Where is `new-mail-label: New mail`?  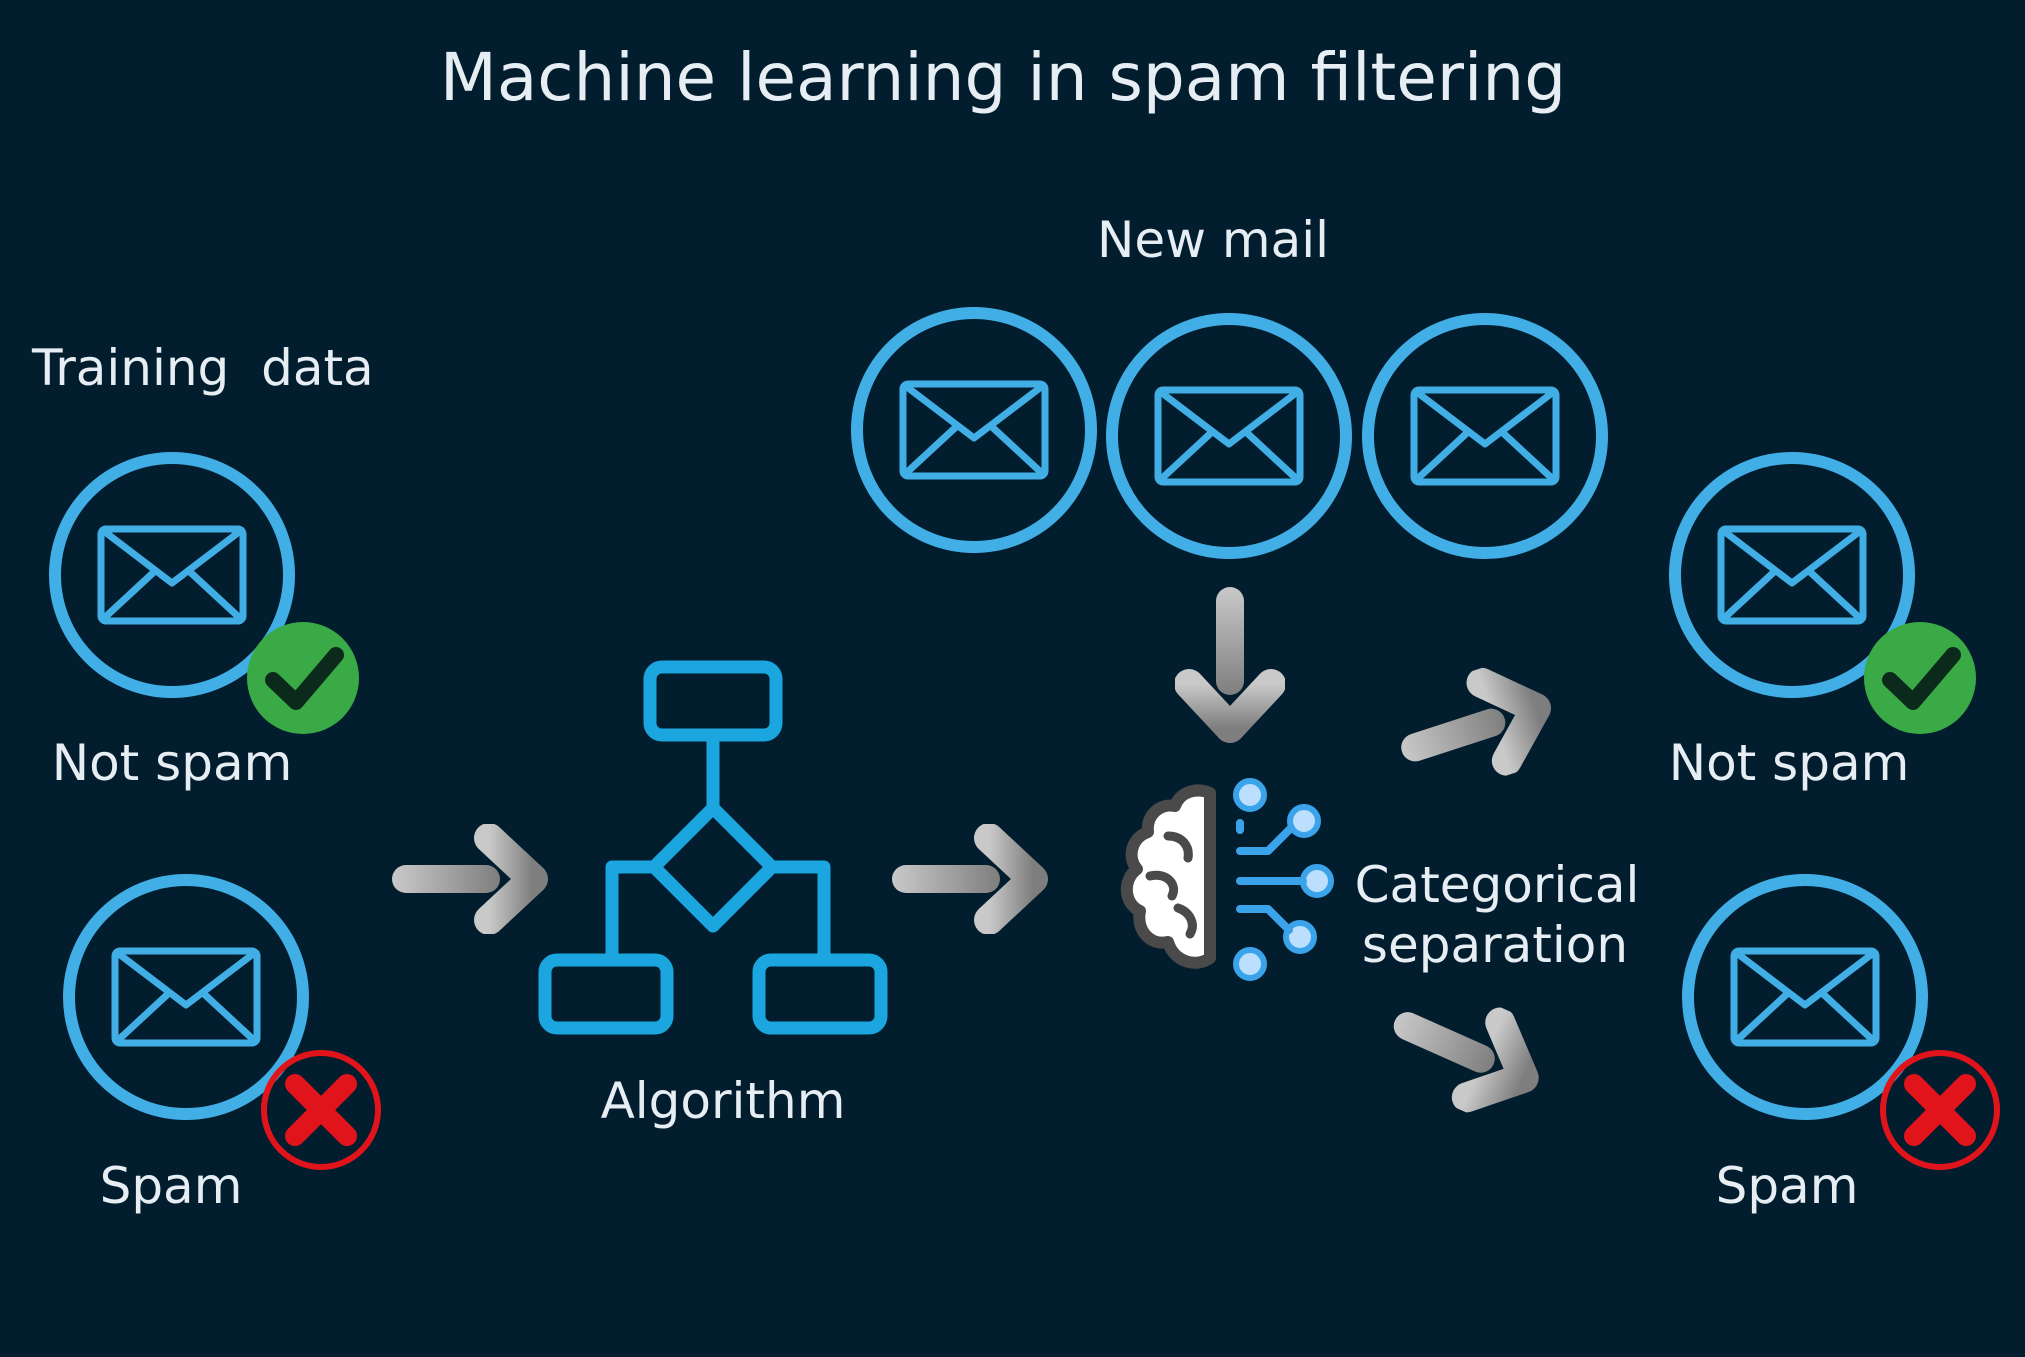 new-mail-label: New mail is located at coordinates (1213, 240).